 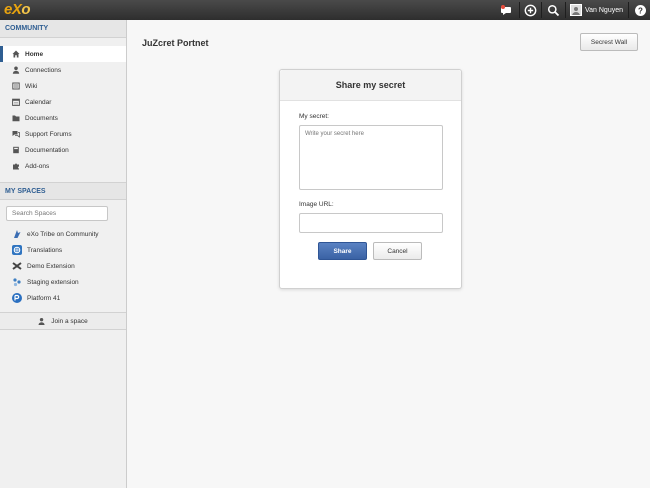 I want to click on search-spaces-input, so click(x=57, y=213).